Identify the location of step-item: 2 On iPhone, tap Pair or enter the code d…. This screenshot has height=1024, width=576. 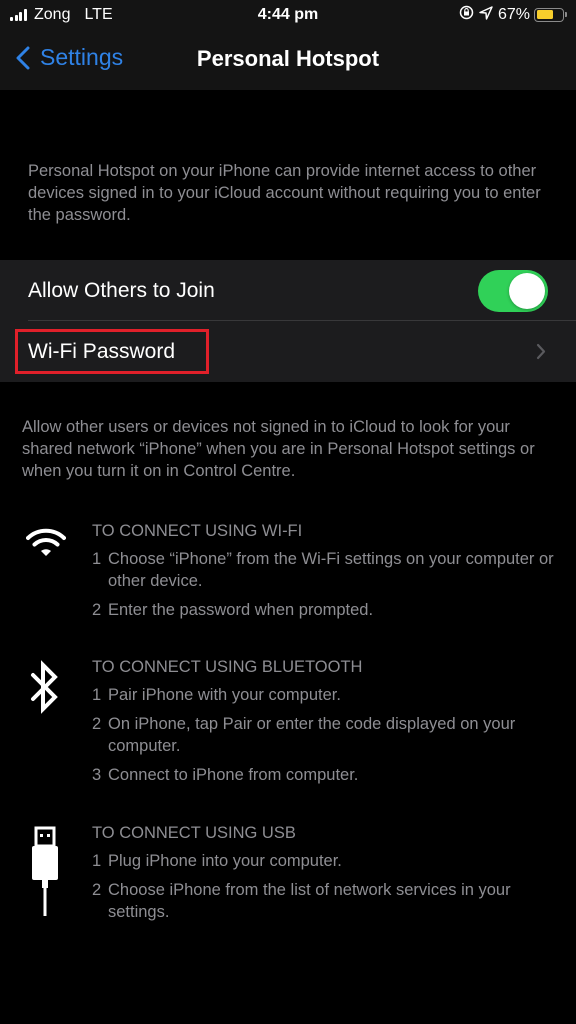
(327, 735).